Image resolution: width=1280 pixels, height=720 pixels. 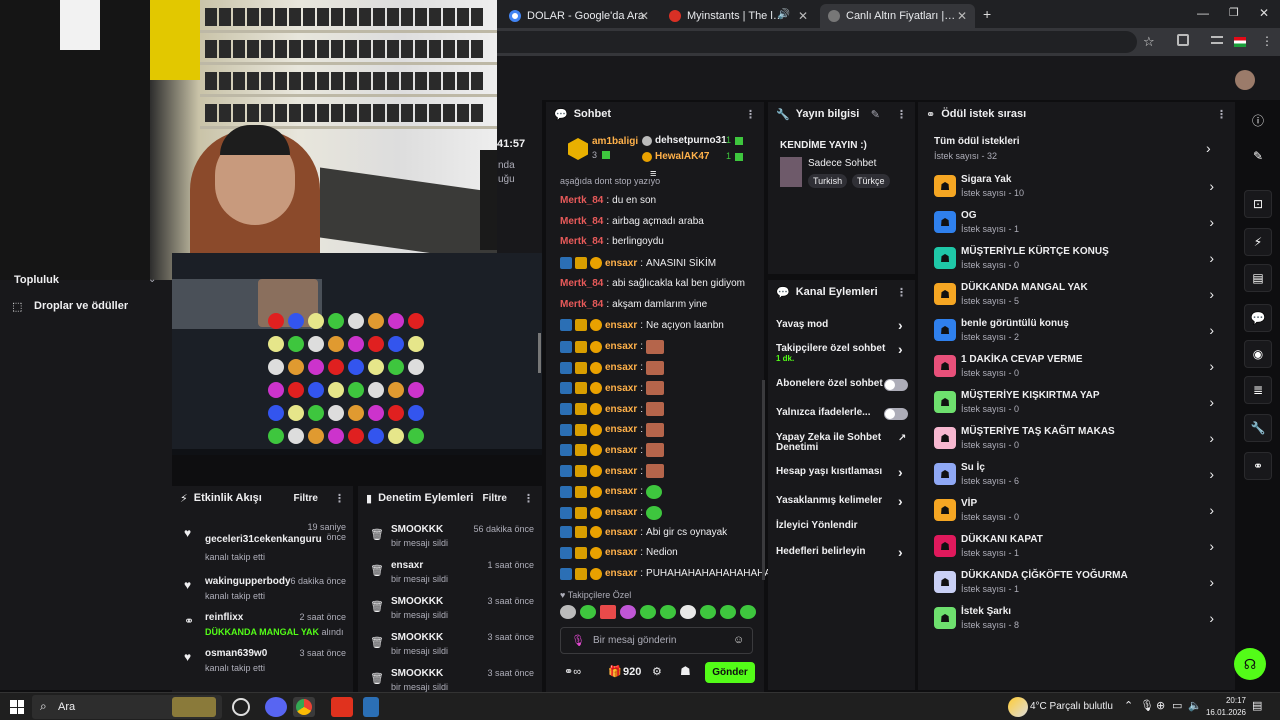 I want to click on channel-points-icon: ⚭∞, so click(x=572, y=671).